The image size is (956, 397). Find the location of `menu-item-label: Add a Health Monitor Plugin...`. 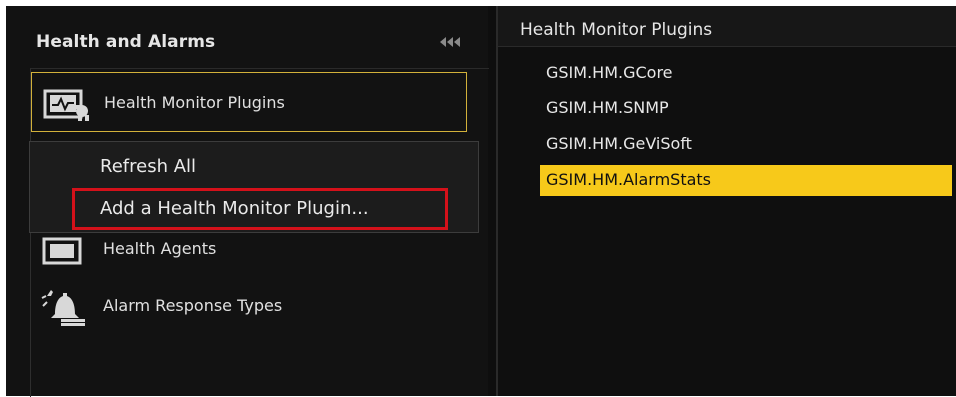

menu-item-label: Add a Health Monitor Plugin... is located at coordinates (234, 208).